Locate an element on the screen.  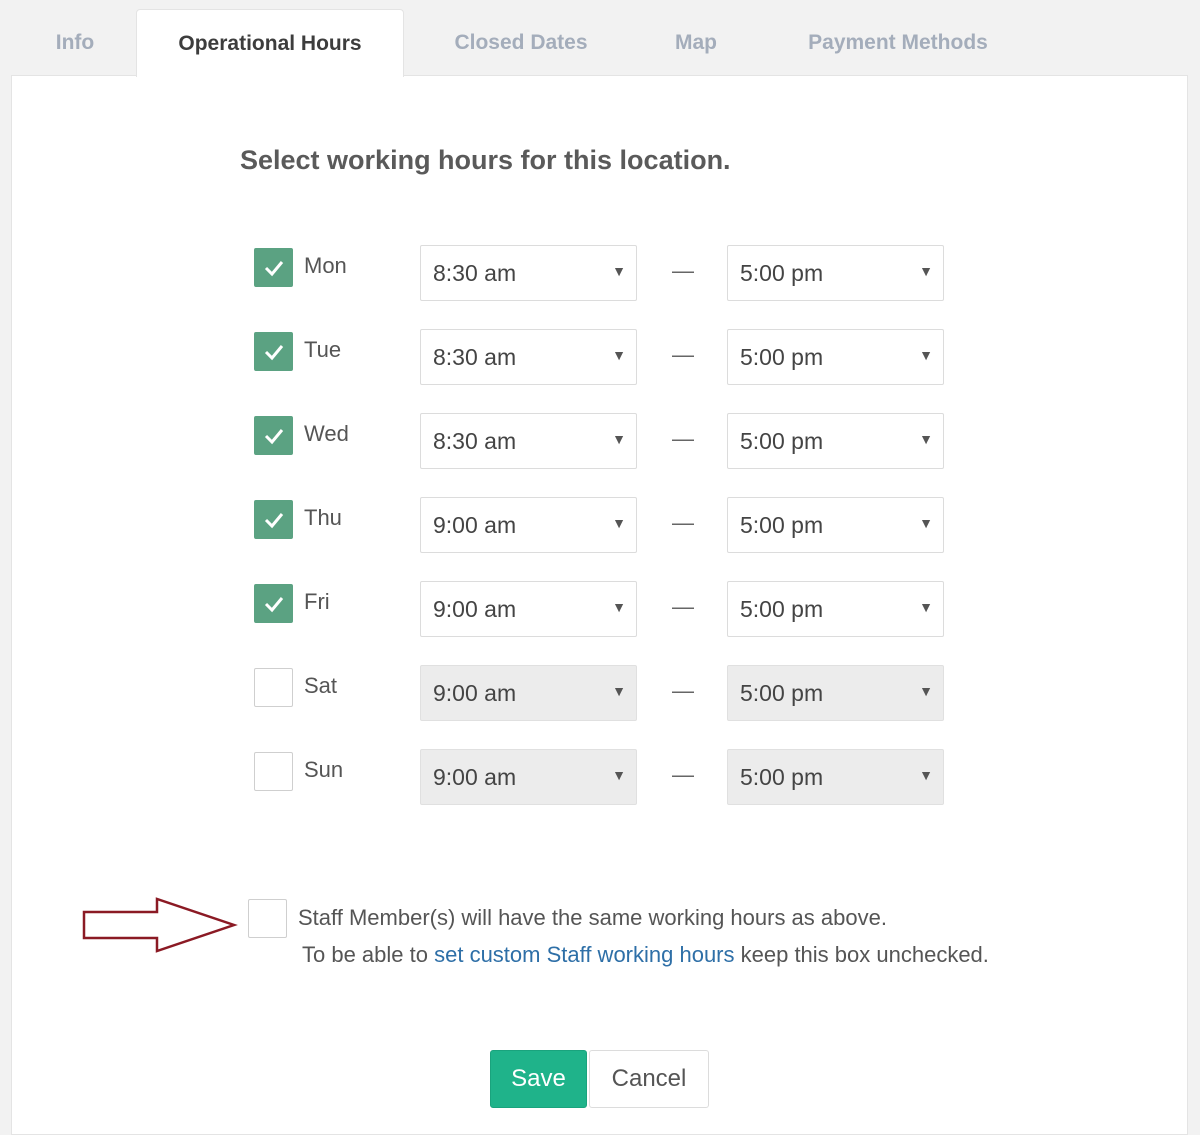
day-checkbox-thu is located at coordinates (273, 519).